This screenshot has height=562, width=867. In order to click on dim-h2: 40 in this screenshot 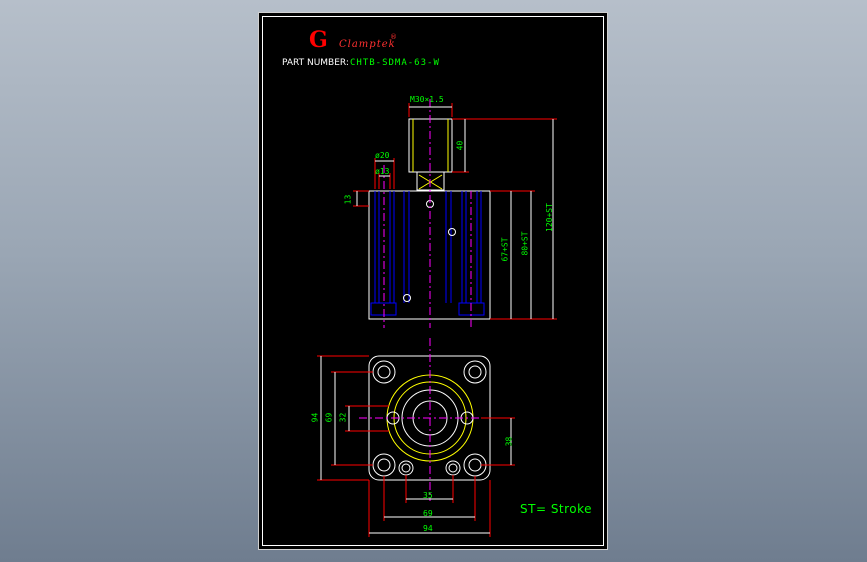, I will do `click(460, 145)`.